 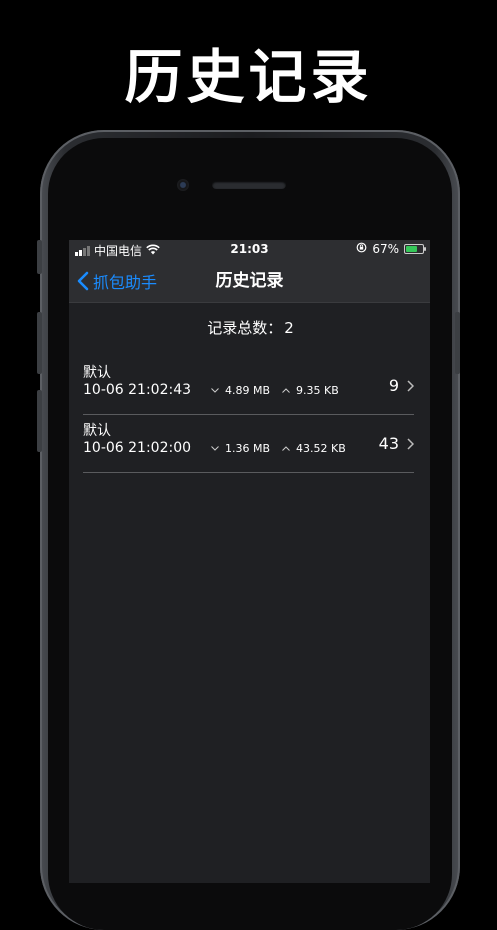 I want to click on record-meta: 10-06 21:02:00 1.36 MB 43.52 KB, so click(x=214, y=448).